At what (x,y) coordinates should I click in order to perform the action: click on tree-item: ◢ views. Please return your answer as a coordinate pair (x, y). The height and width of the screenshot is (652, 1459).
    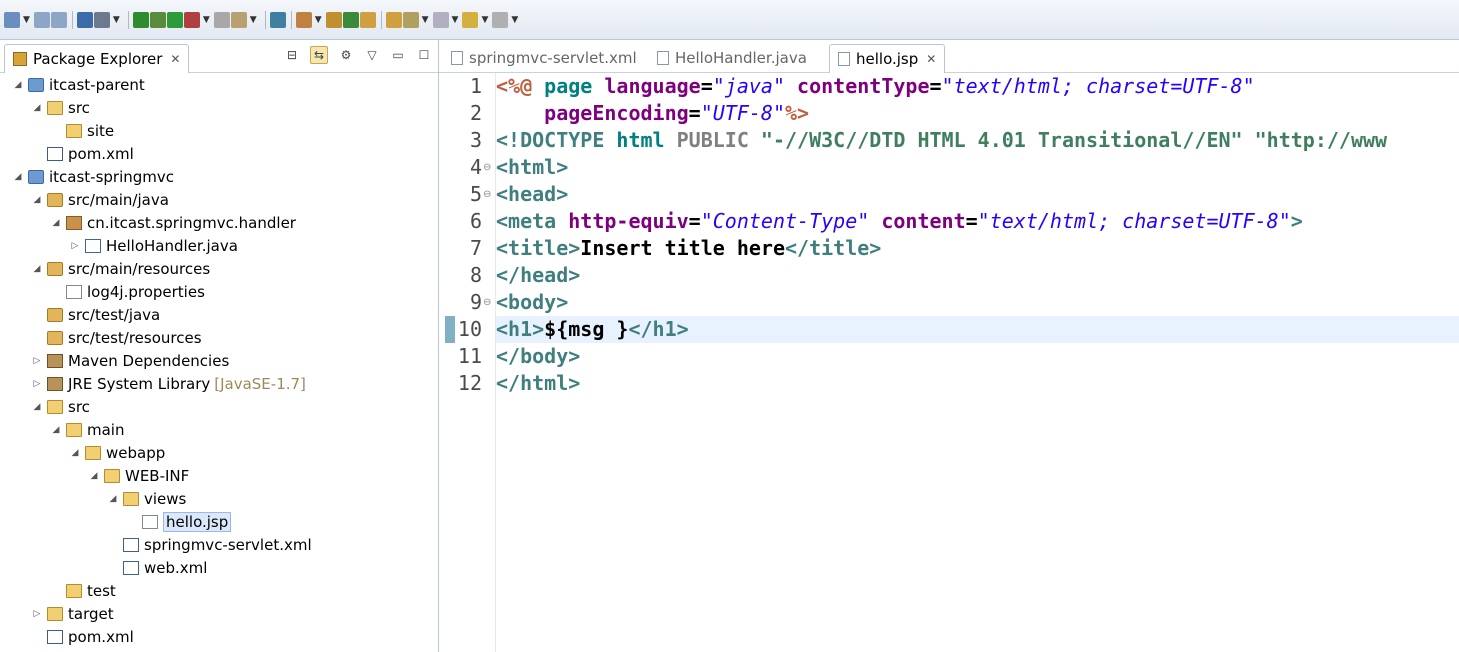
    Looking at the image, I should click on (147, 498).